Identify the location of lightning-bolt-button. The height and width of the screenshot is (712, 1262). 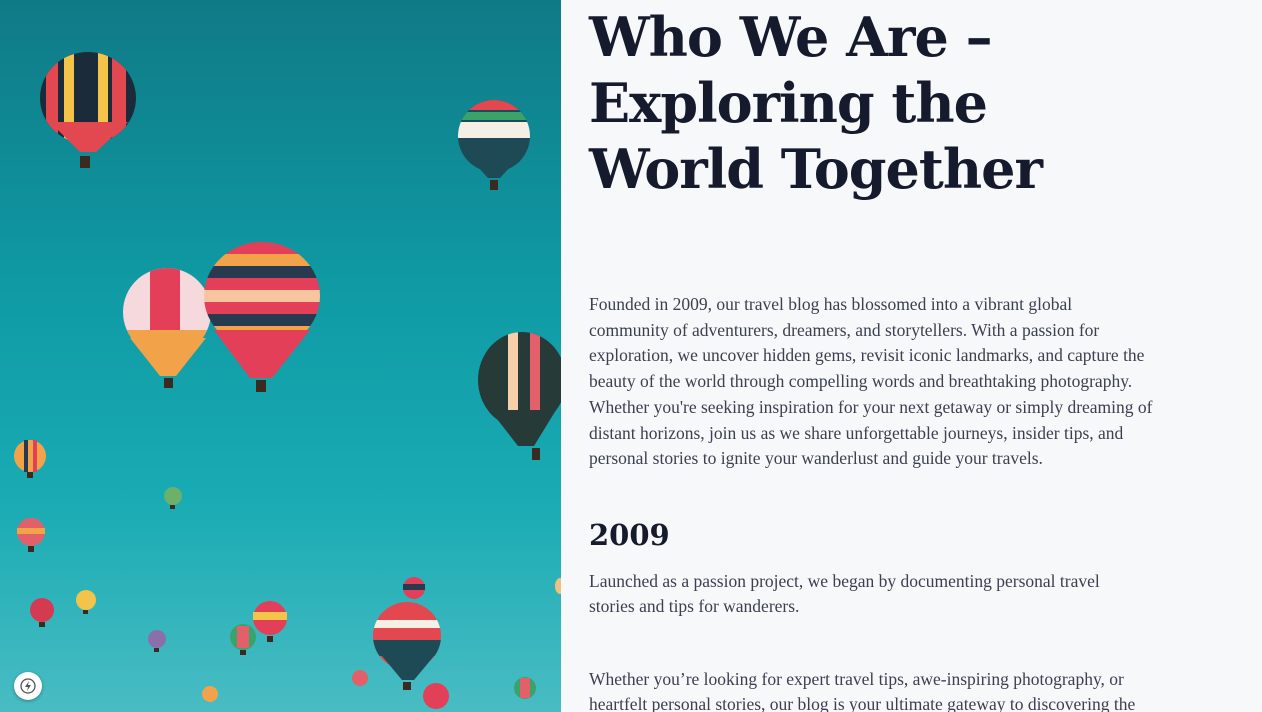
(28, 686).